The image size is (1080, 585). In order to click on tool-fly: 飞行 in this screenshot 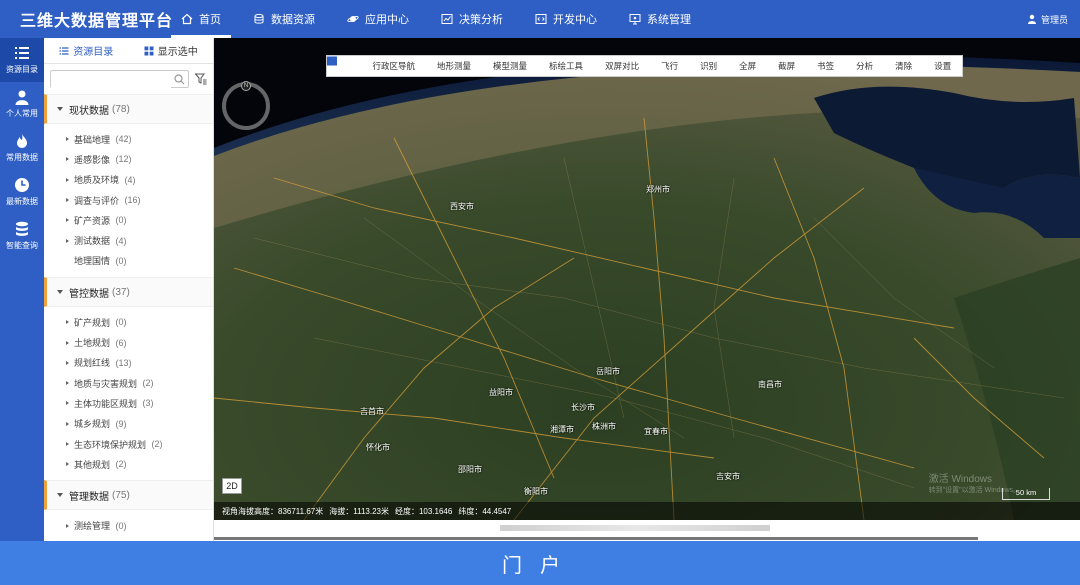, I will do `click(505, 64)`.